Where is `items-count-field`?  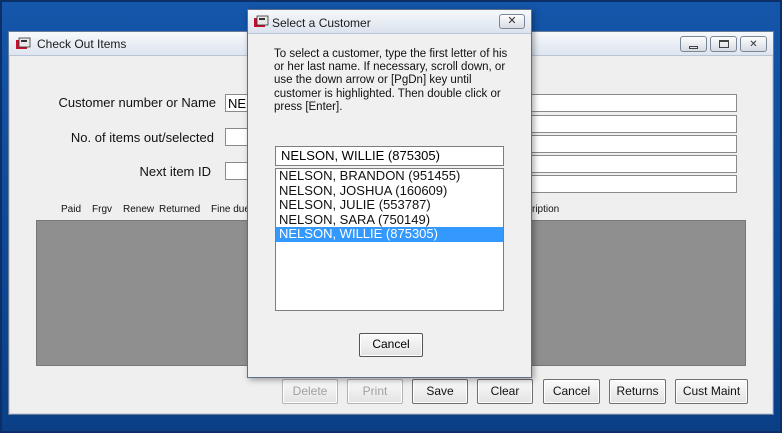
items-count-field is located at coordinates (237, 137).